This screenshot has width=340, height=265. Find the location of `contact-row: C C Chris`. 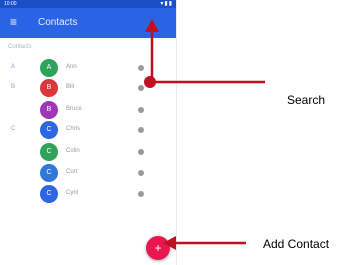

contact-row: C C Chris is located at coordinates (88, 131).